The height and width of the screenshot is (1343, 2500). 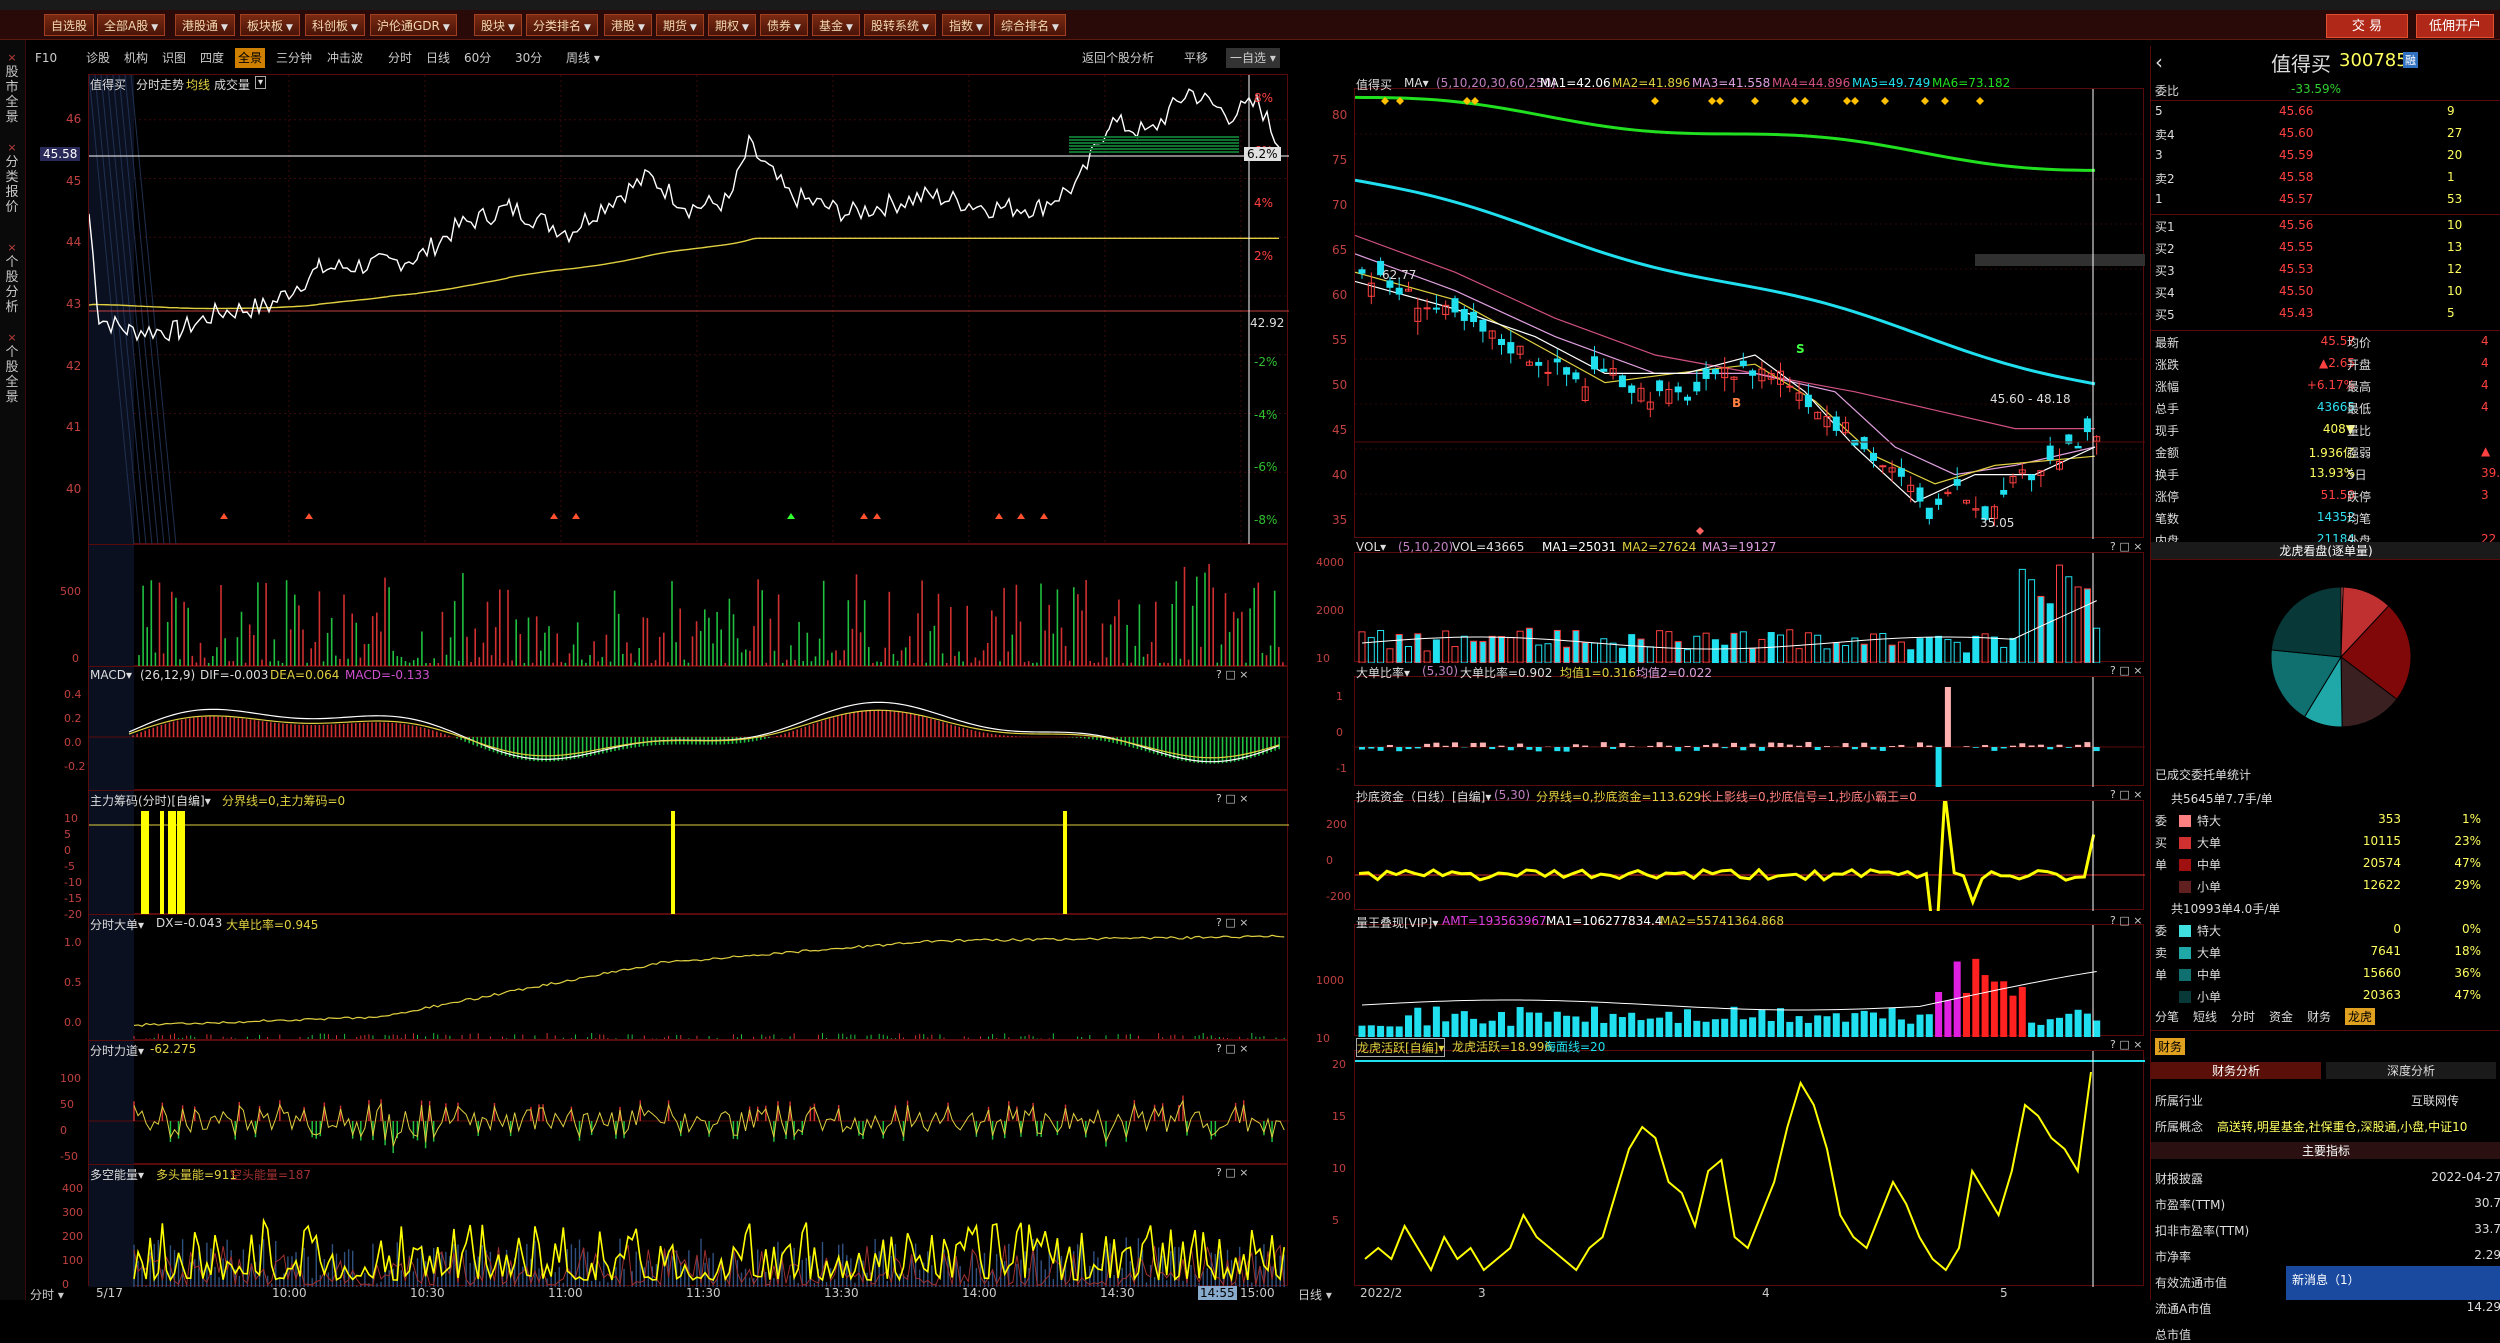 I want to click on chevron-down-icon: ▼, so click(x=641, y=28).